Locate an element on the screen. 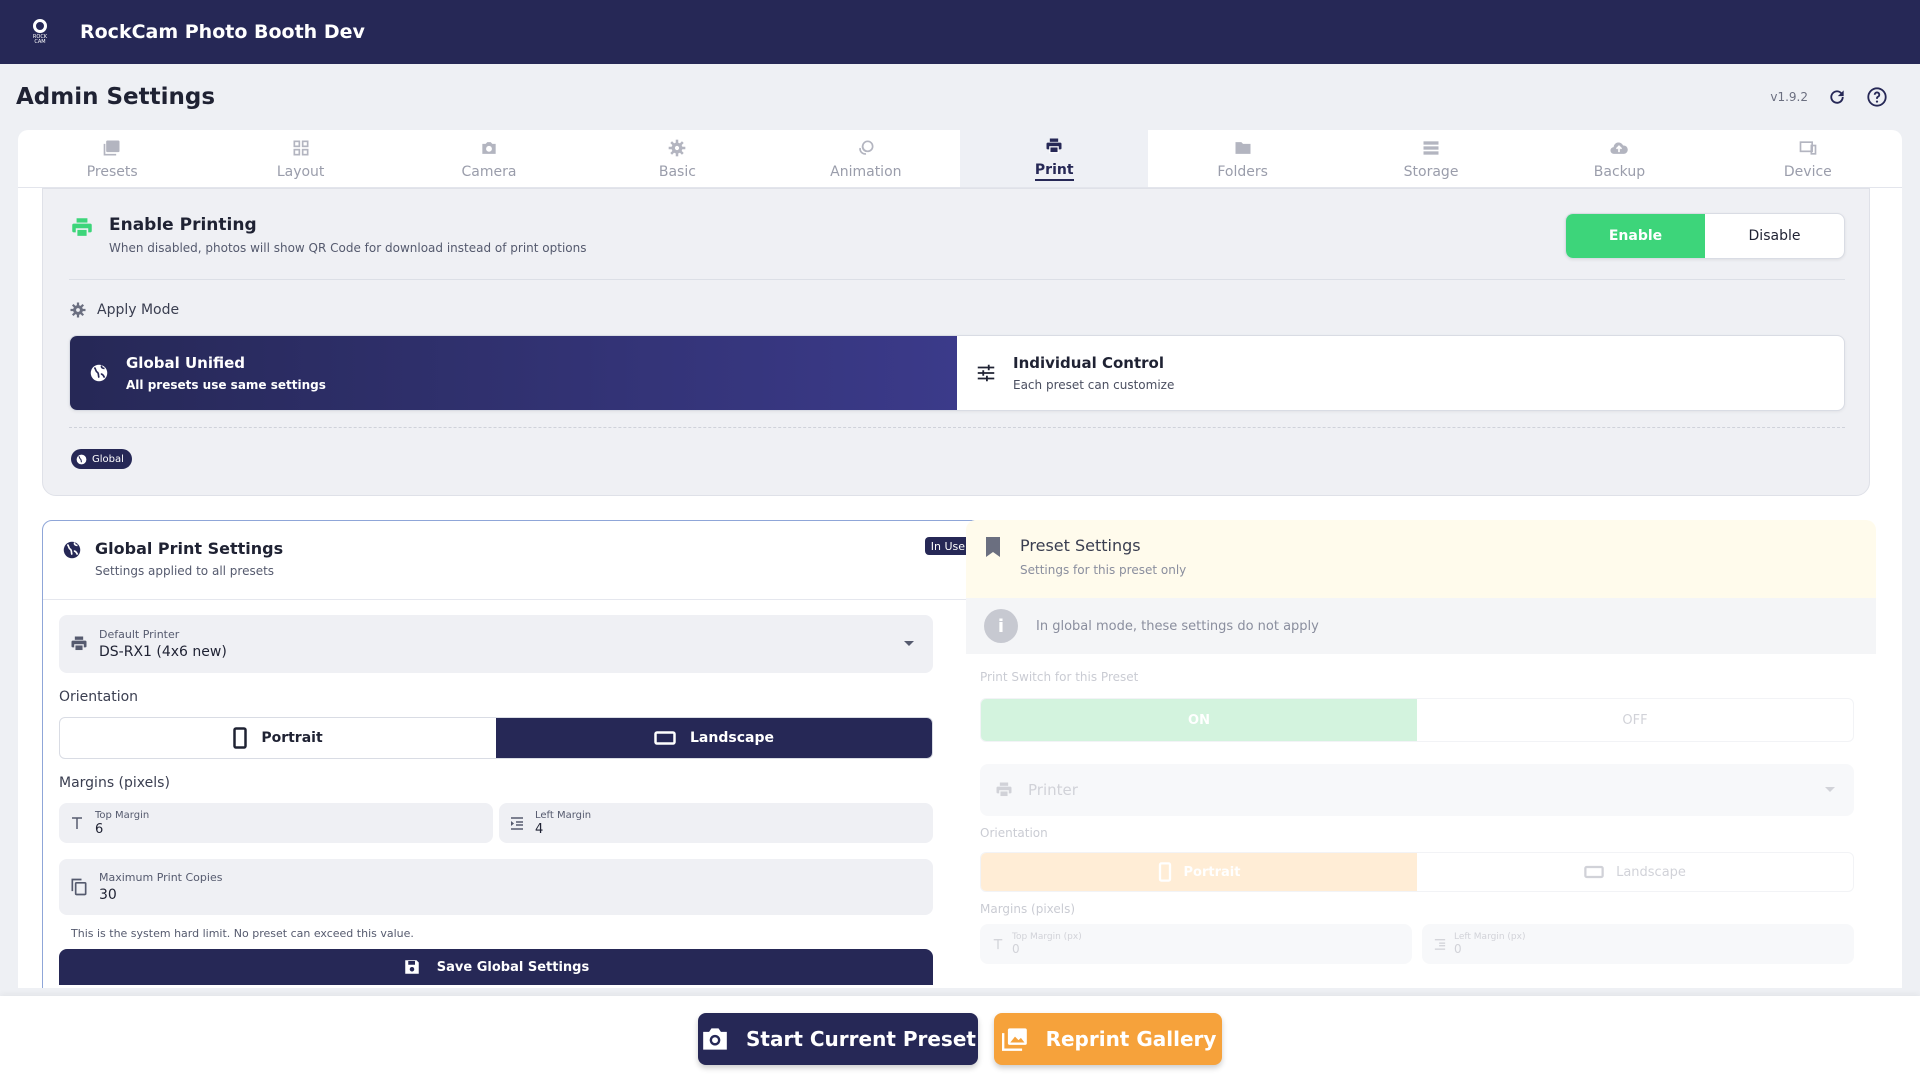 Image resolution: width=1920 pixels, height=1080 pixels. global-print-settings-title: Global Print Settings is located at coordinates (189, 548).